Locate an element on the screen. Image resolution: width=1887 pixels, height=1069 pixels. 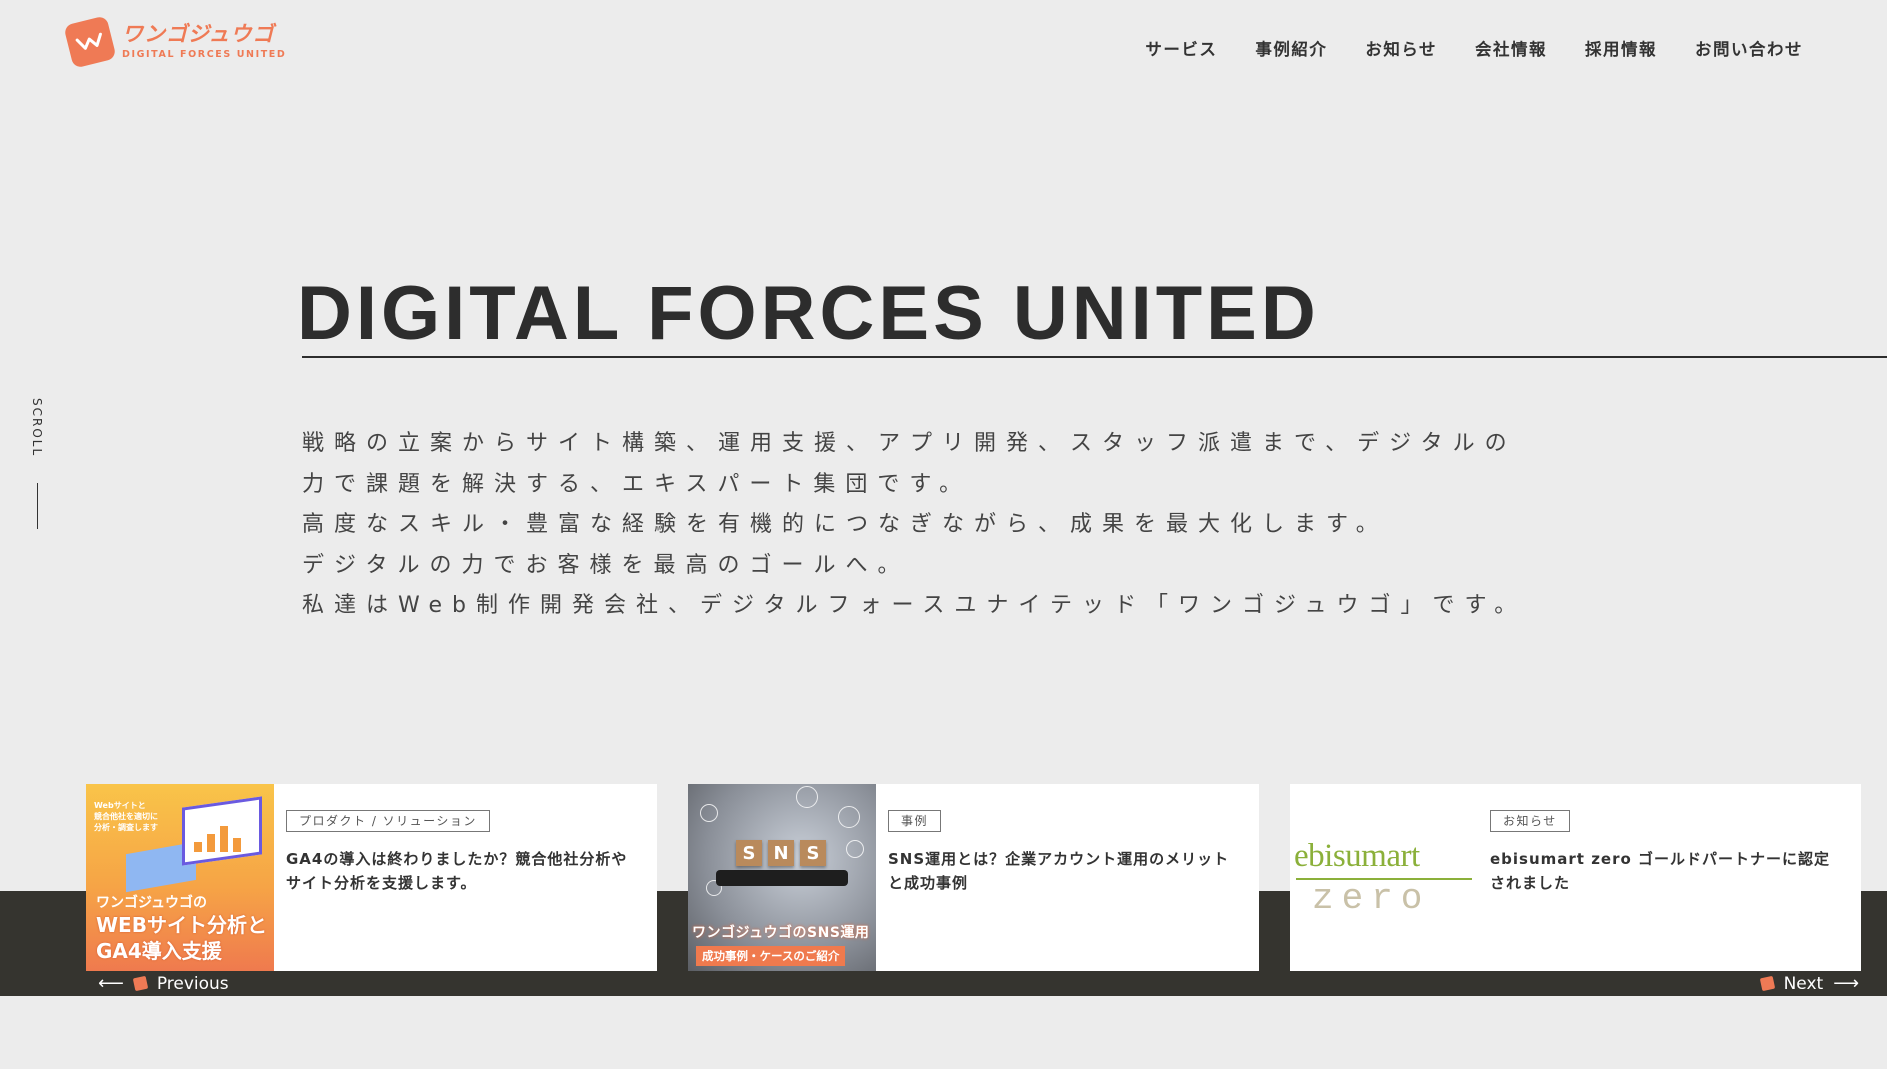
thumb-caption: ワンゴジュウゴのSNS運用 is located at coordinates (781, 933).